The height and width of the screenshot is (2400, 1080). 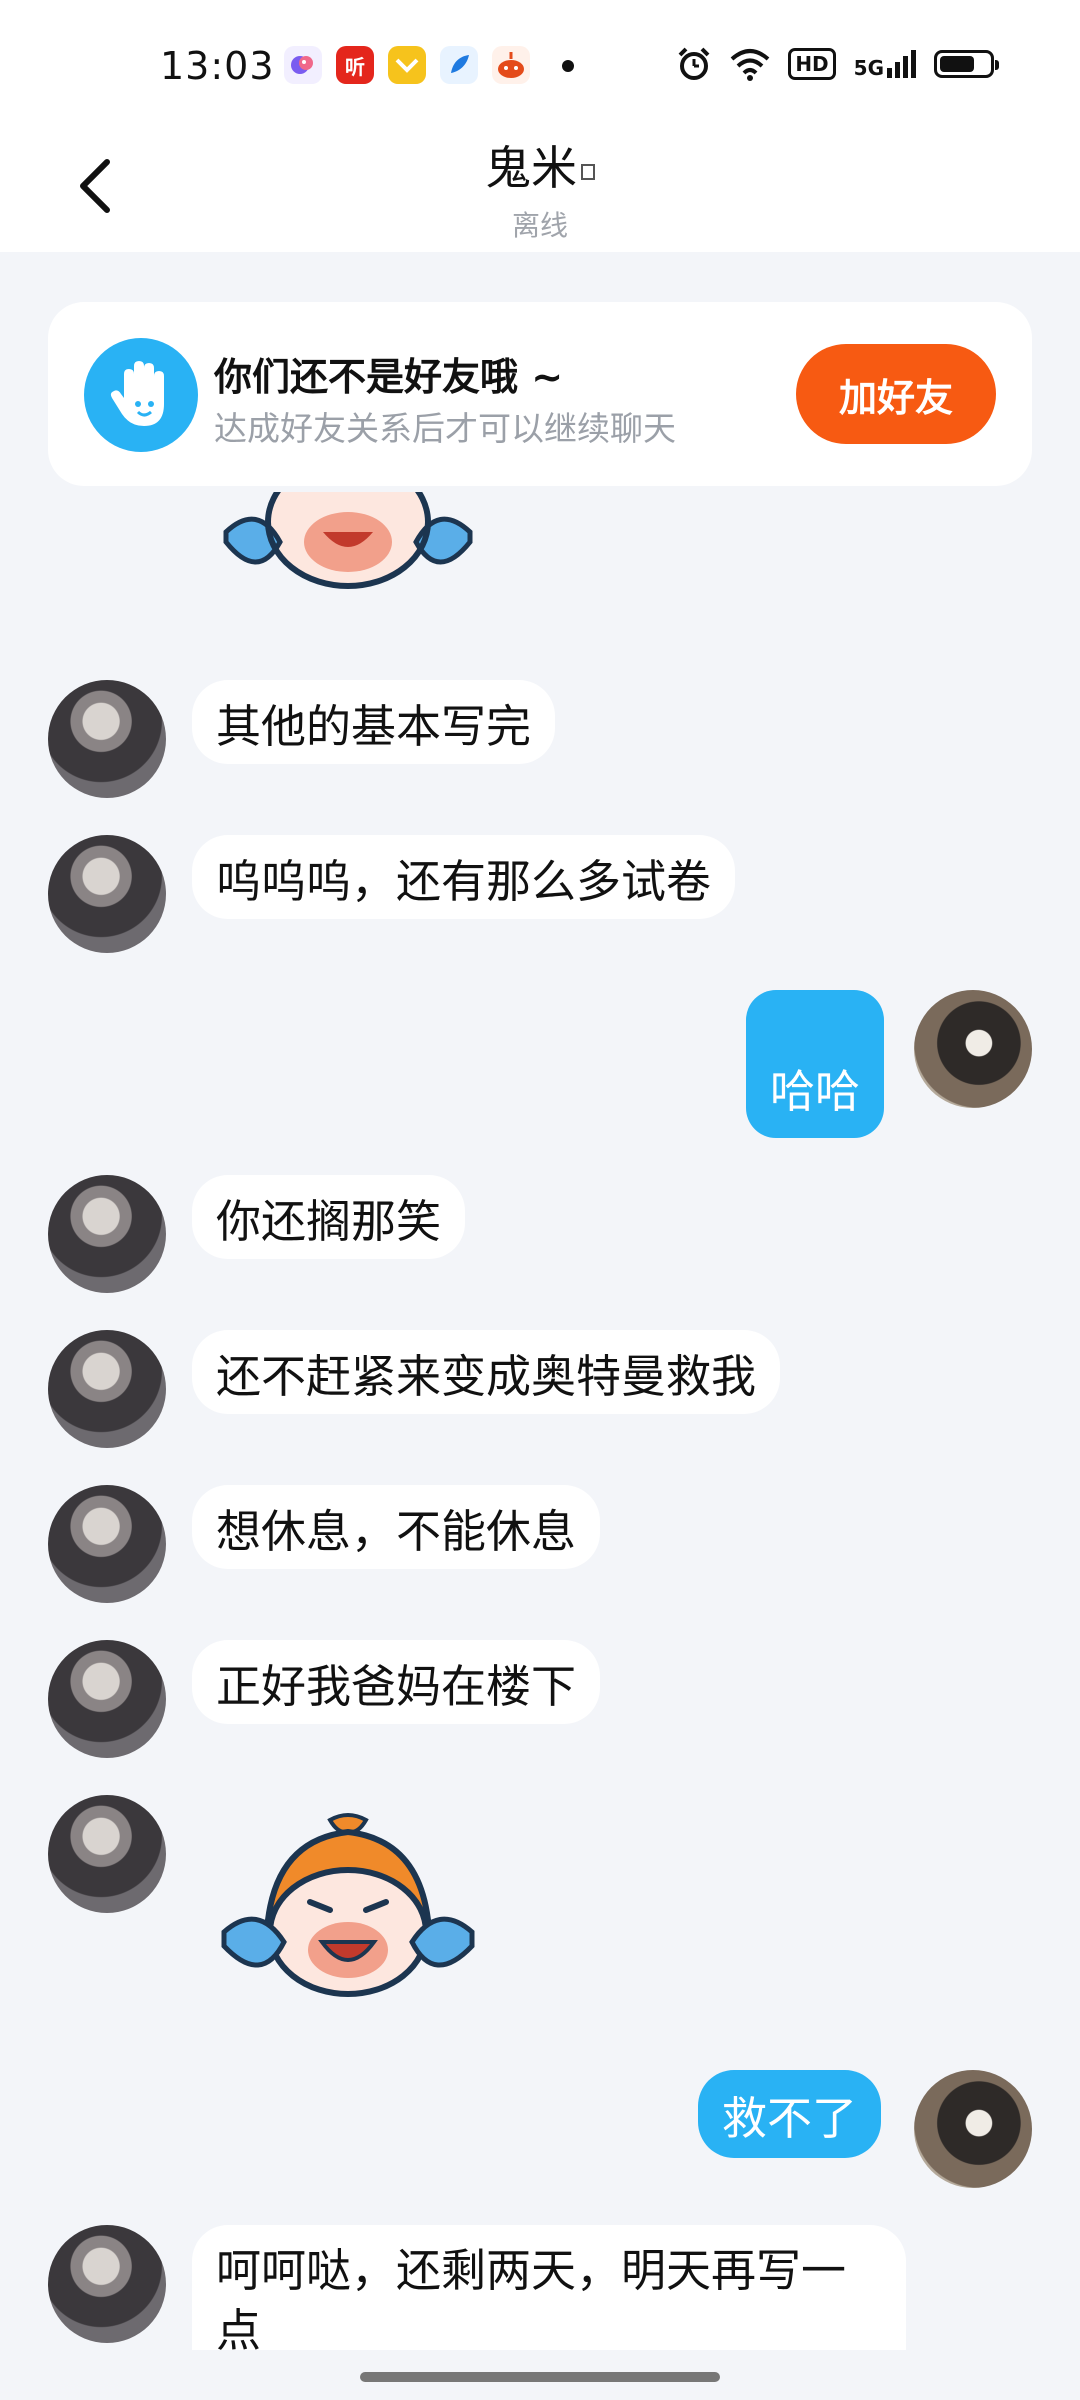 I want to click on bird-app-icon, so click(x=303, y=65).